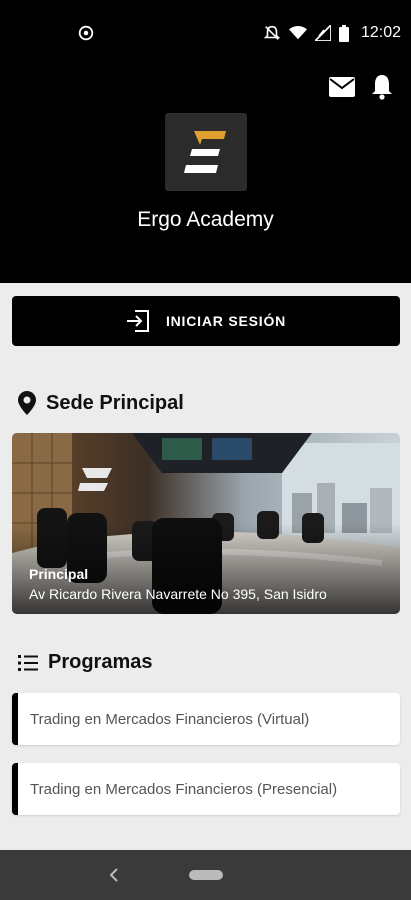  What do you see at coordinates (206, 152) in the screenshot?
I see `ergo-logo` at bounding box center [206, 152].